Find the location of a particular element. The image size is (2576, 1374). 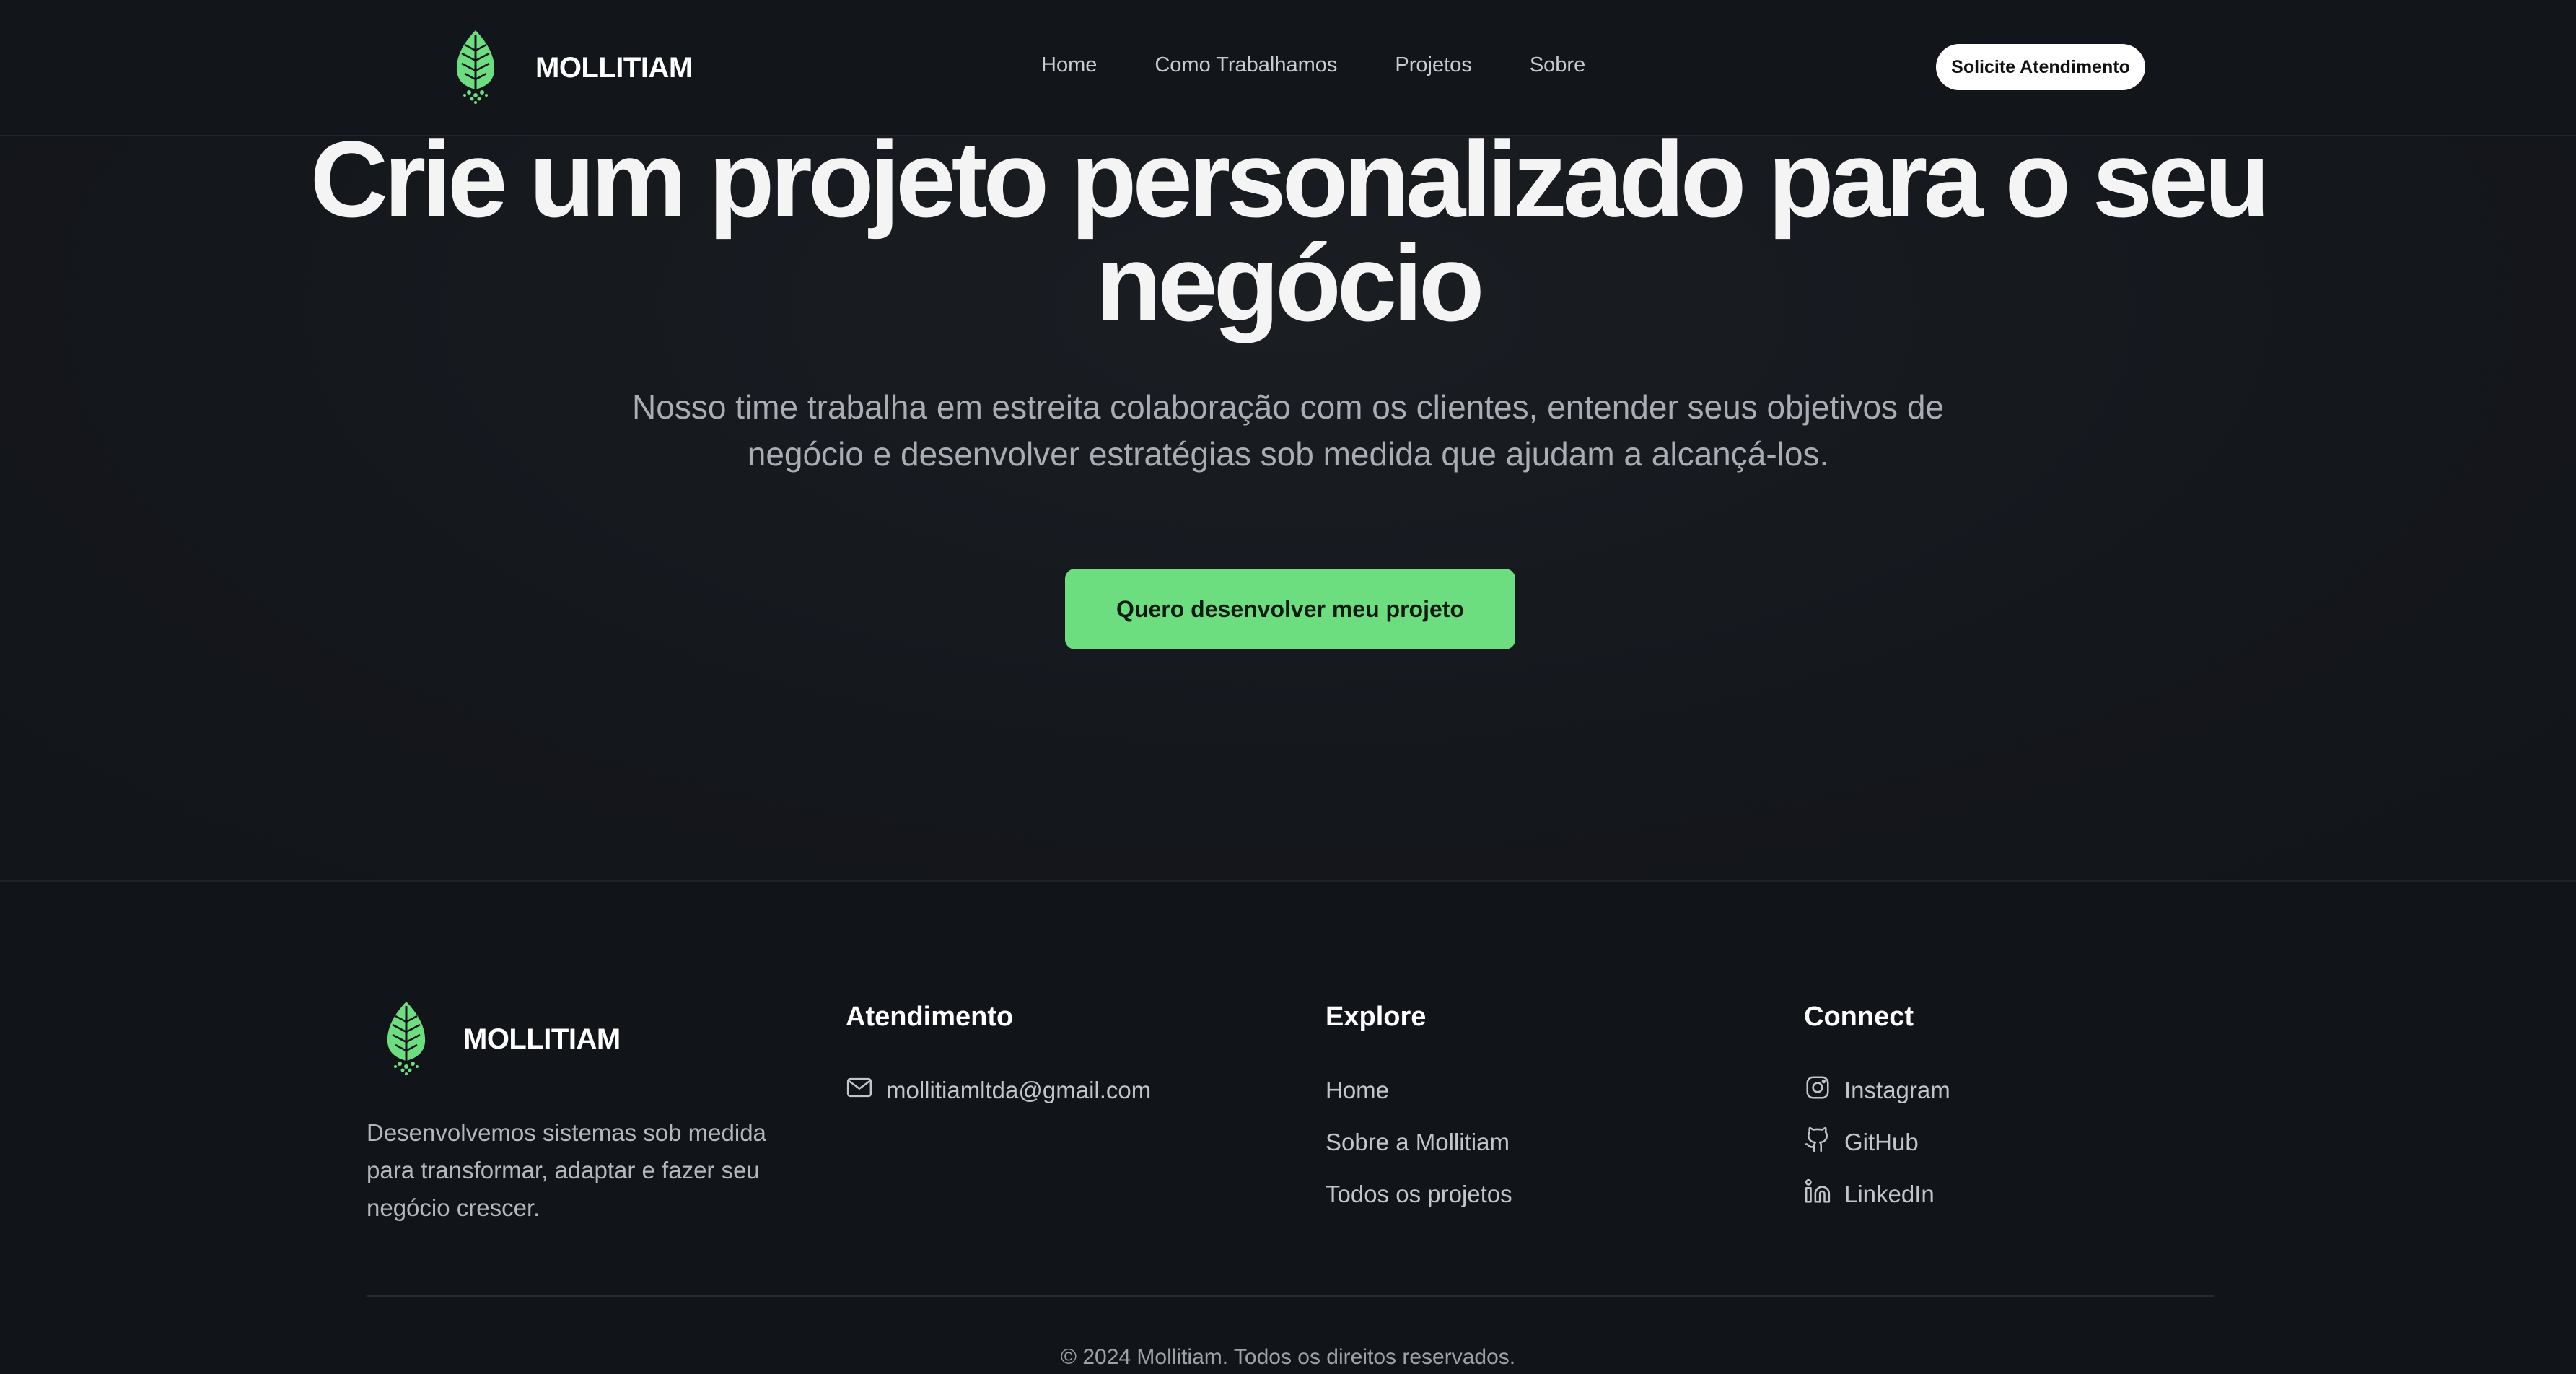

footer-link-instagram: Instagram is located at coordinates (1877, 1090).